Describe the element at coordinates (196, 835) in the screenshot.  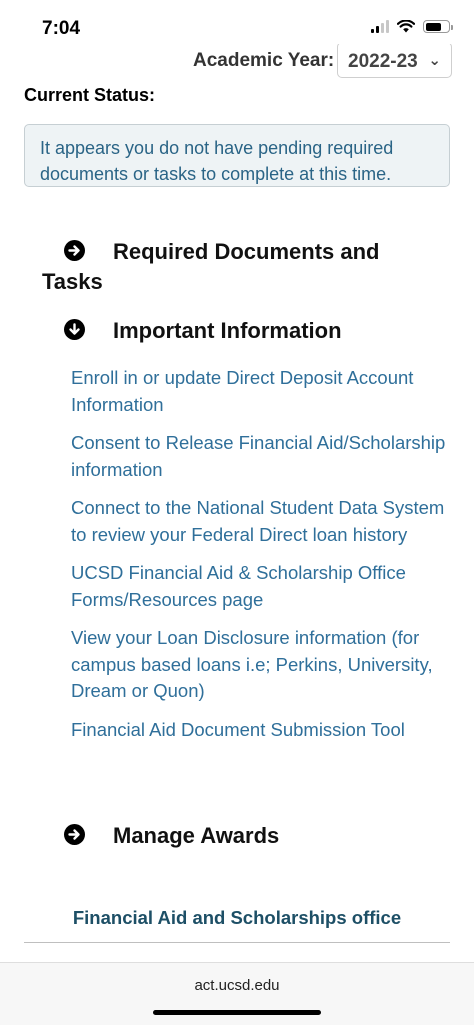
I see `manage-awards-title: Manage Awards` at that location.